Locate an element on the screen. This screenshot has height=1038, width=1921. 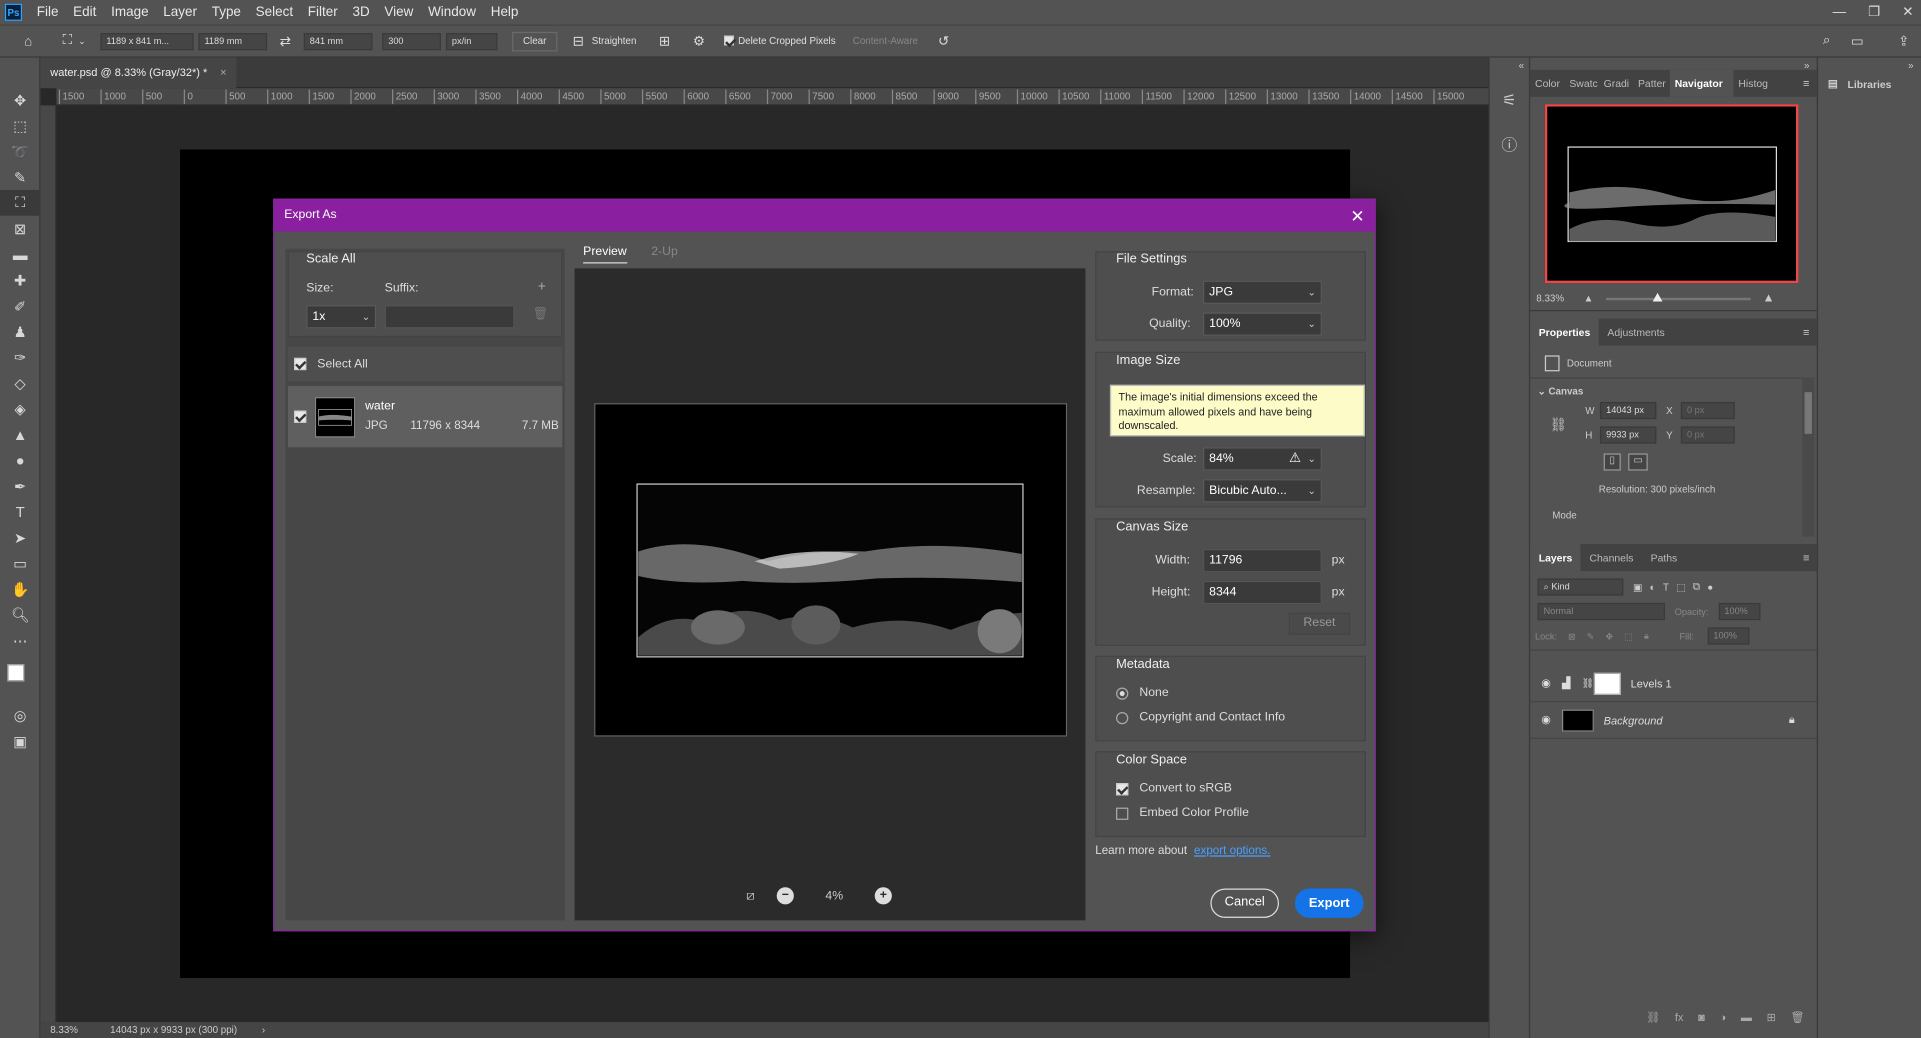
menu-select: Select is located at coordinates (274, 12).